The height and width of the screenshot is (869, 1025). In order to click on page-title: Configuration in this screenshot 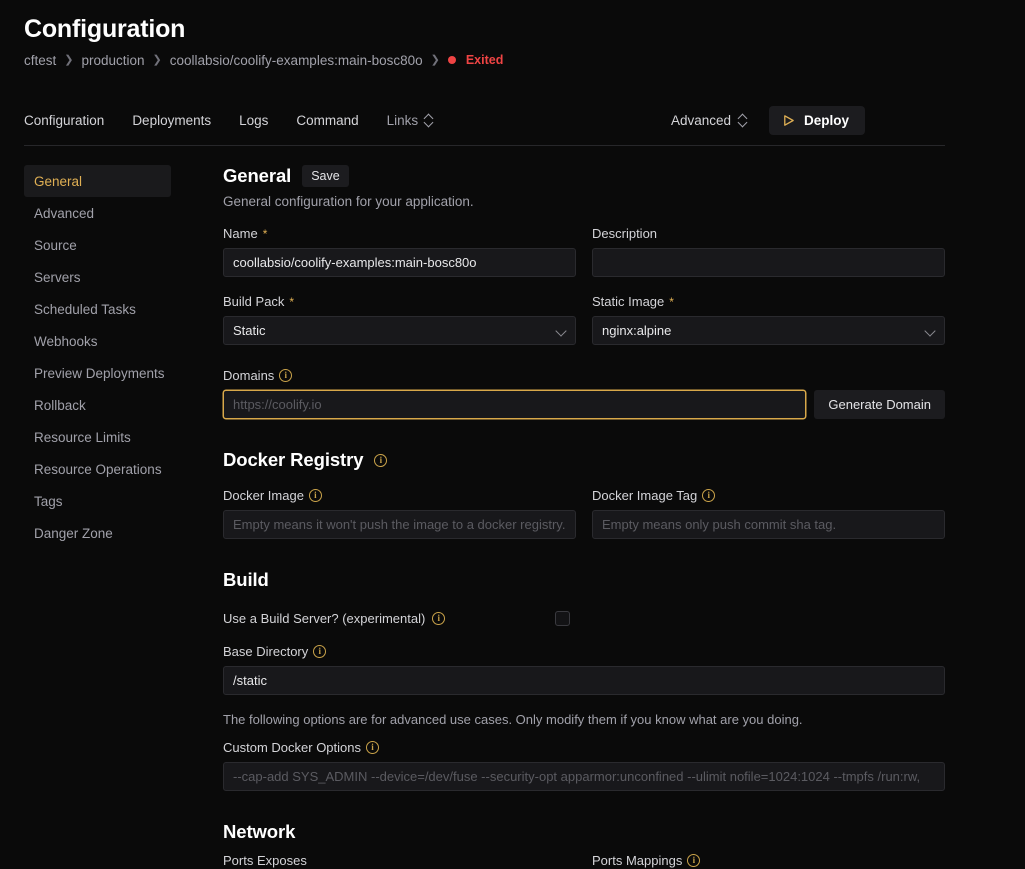, I will do `click(105, 29)`.